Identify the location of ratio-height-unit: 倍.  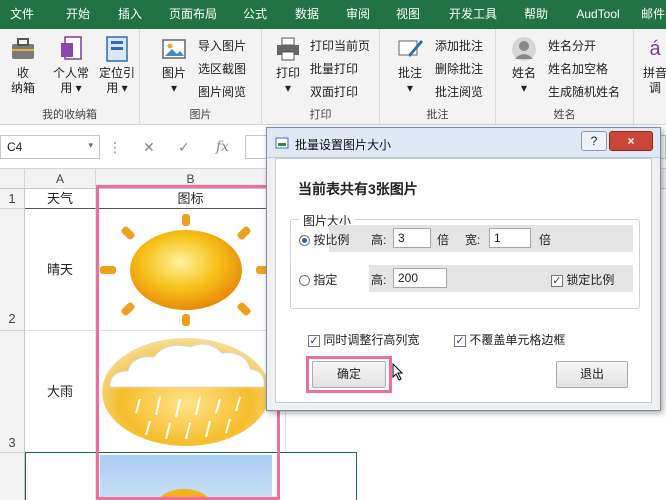
(443, 240).